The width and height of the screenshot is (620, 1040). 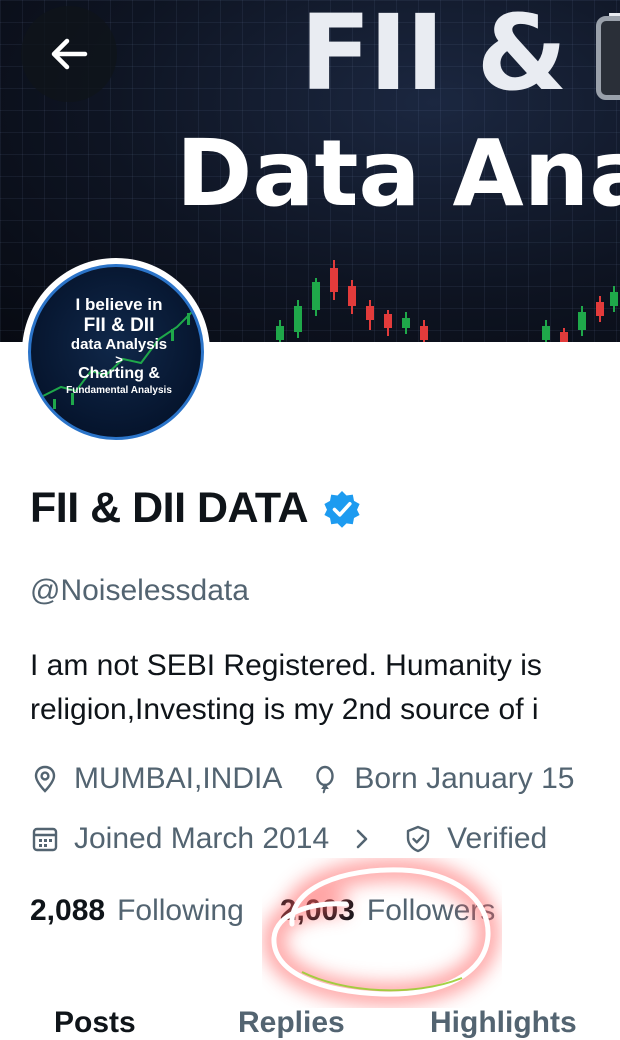 I want to click on followers-link: 2,003 Followers, so click(x=387, y=911).